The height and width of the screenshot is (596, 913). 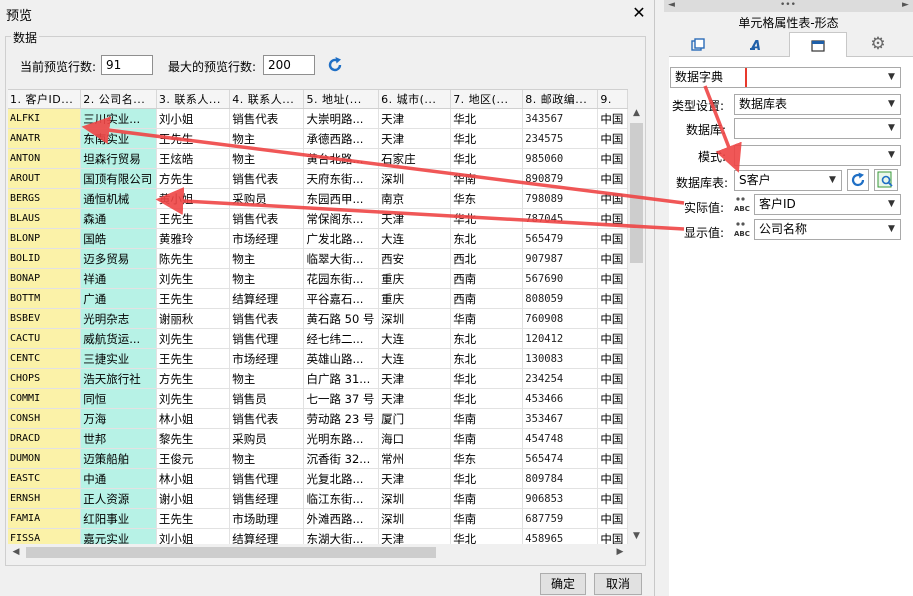 I want to click on table-cell: 985060, so click(x=560, y=158).